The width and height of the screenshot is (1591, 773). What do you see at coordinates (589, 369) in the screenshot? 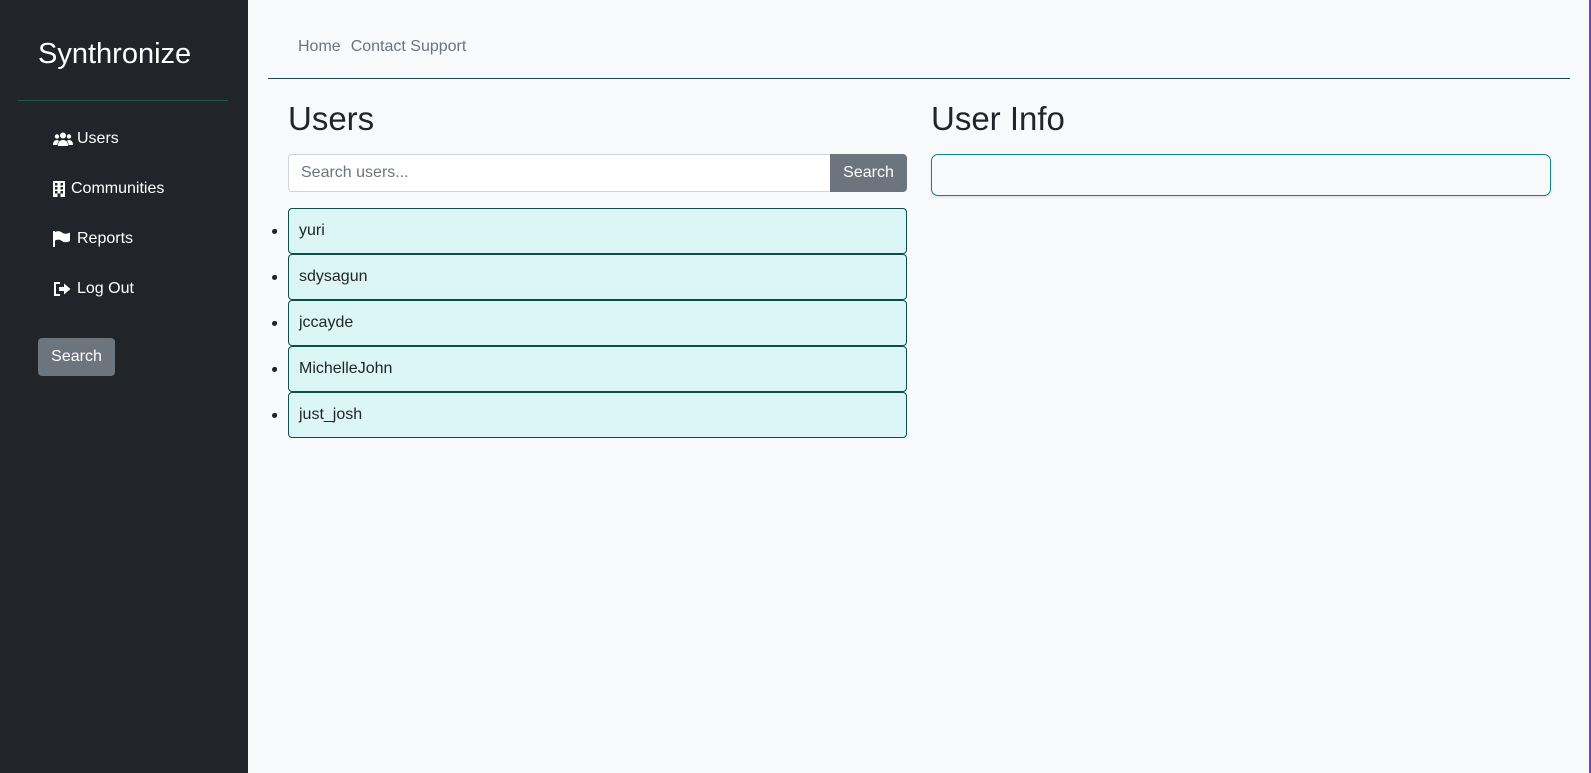
I see `list-item: MichelleJohn` at bounding box center [589, 369].